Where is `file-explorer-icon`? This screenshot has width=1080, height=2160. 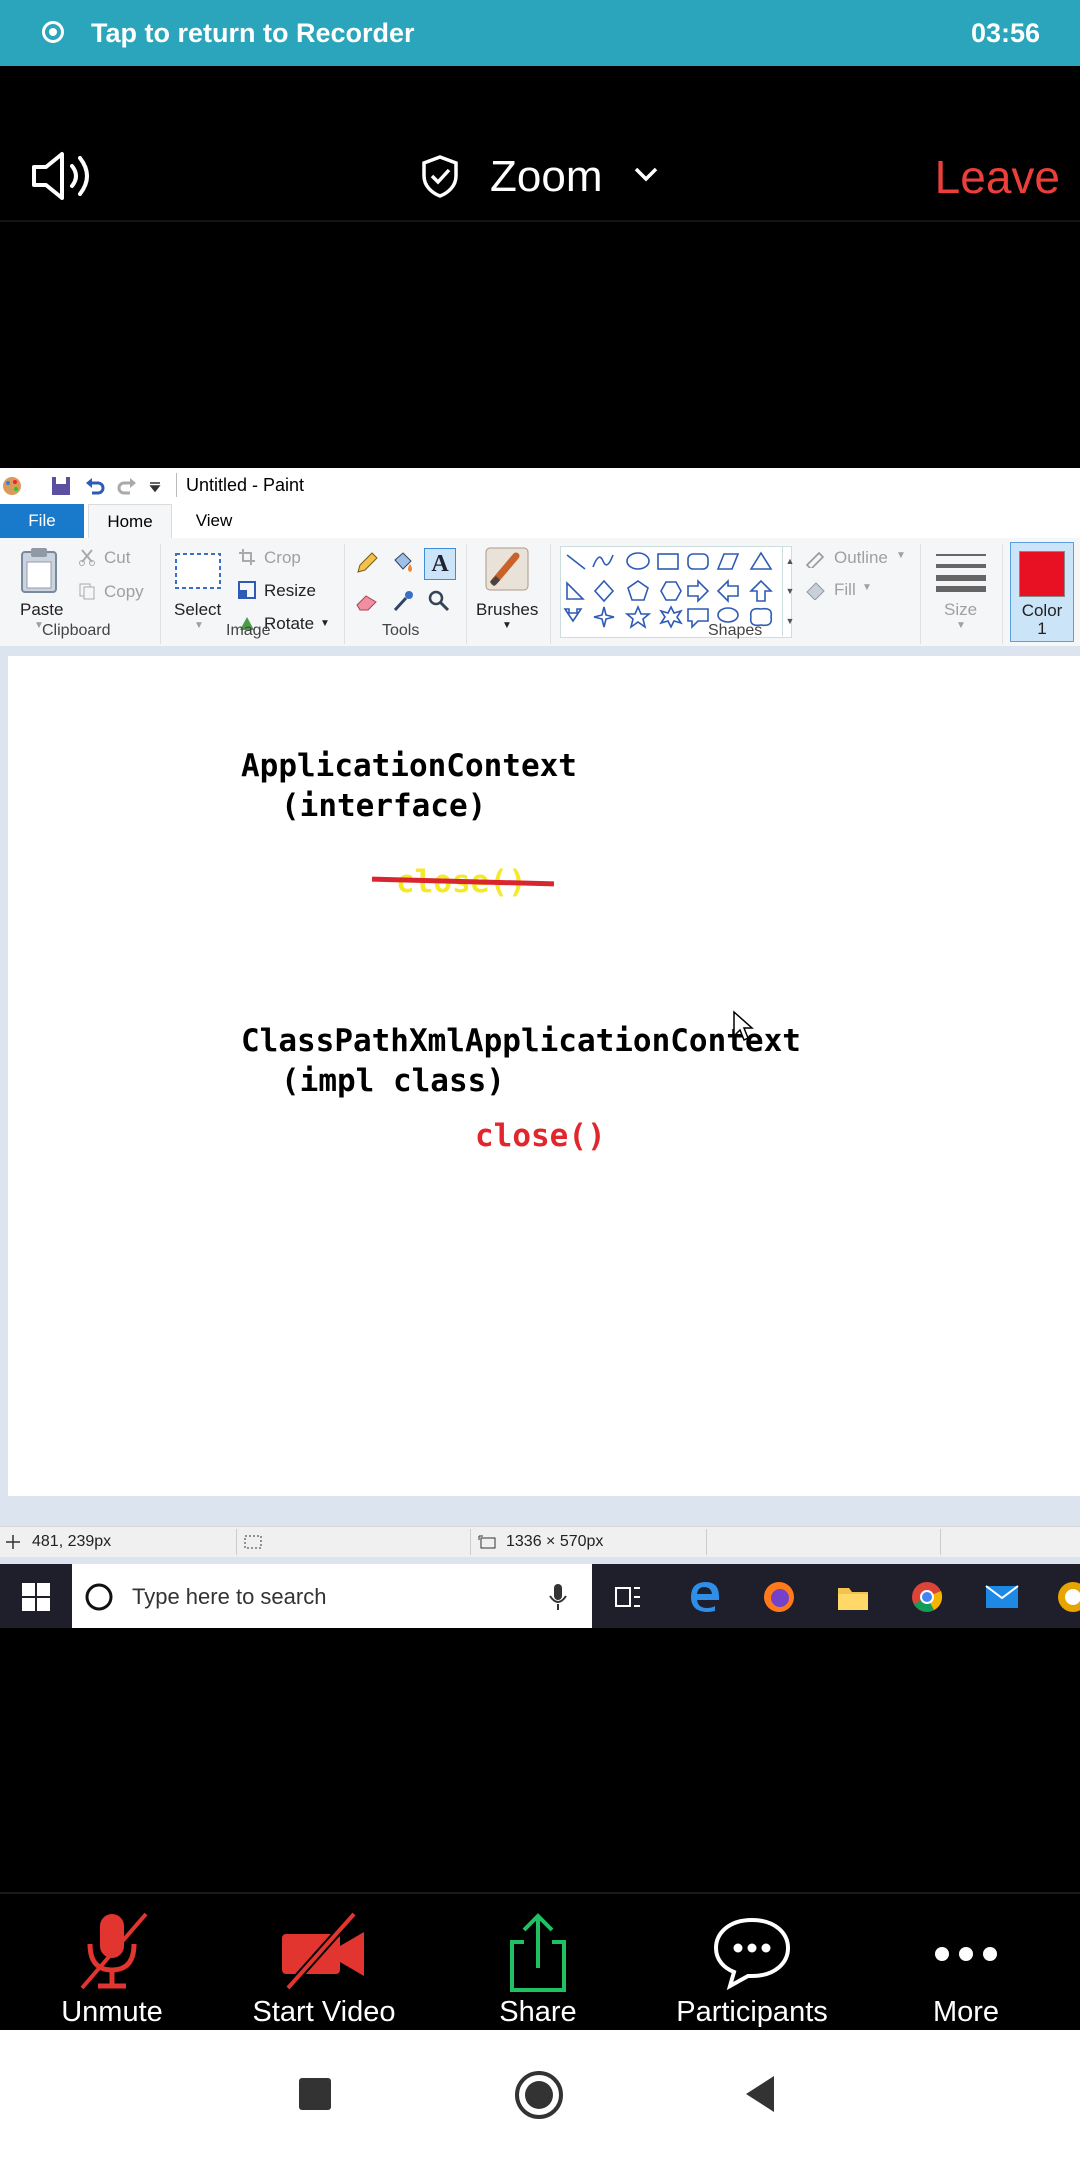
file-explorer-icon is located at coordinates (853, 1597).